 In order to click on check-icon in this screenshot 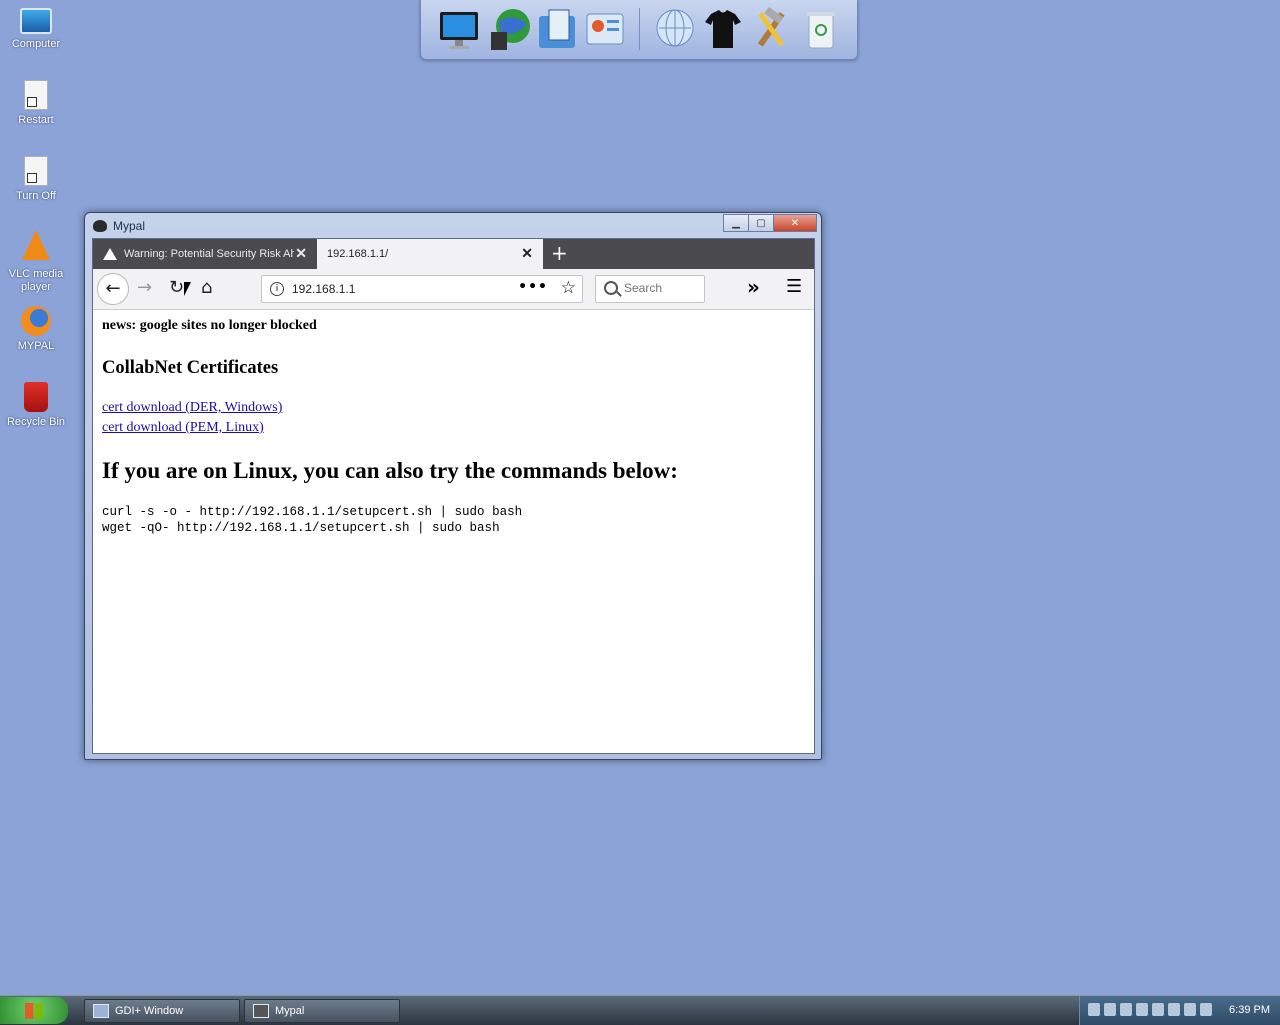, I will do `click(1142, 1009)`.